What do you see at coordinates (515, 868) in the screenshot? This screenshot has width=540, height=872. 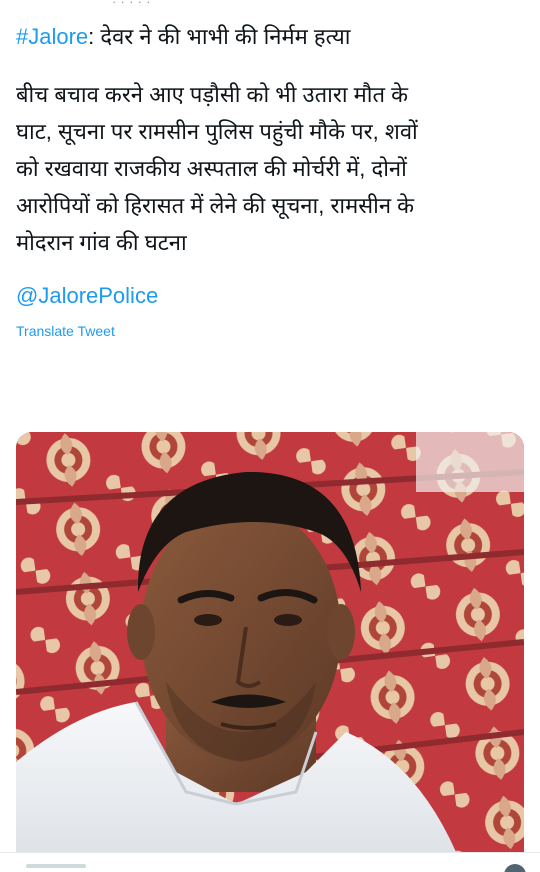 I see `share-icon` at bounding box center [515, 868].